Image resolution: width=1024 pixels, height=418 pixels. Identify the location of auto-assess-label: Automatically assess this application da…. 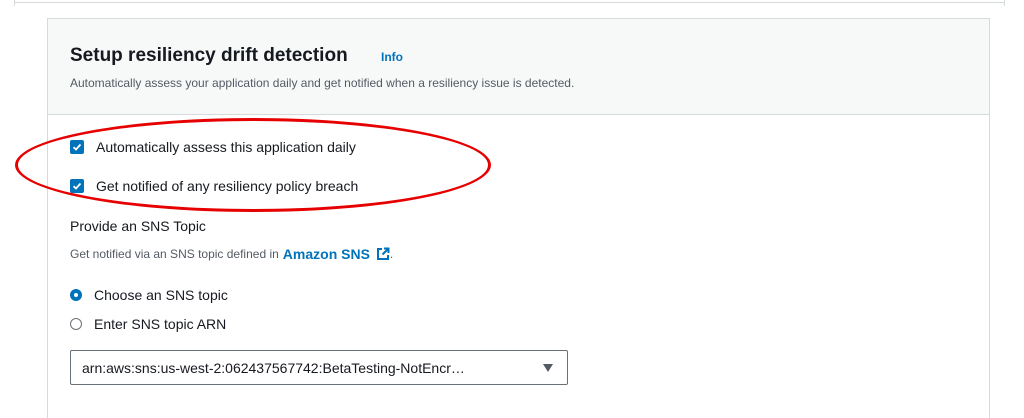
(226, 147).